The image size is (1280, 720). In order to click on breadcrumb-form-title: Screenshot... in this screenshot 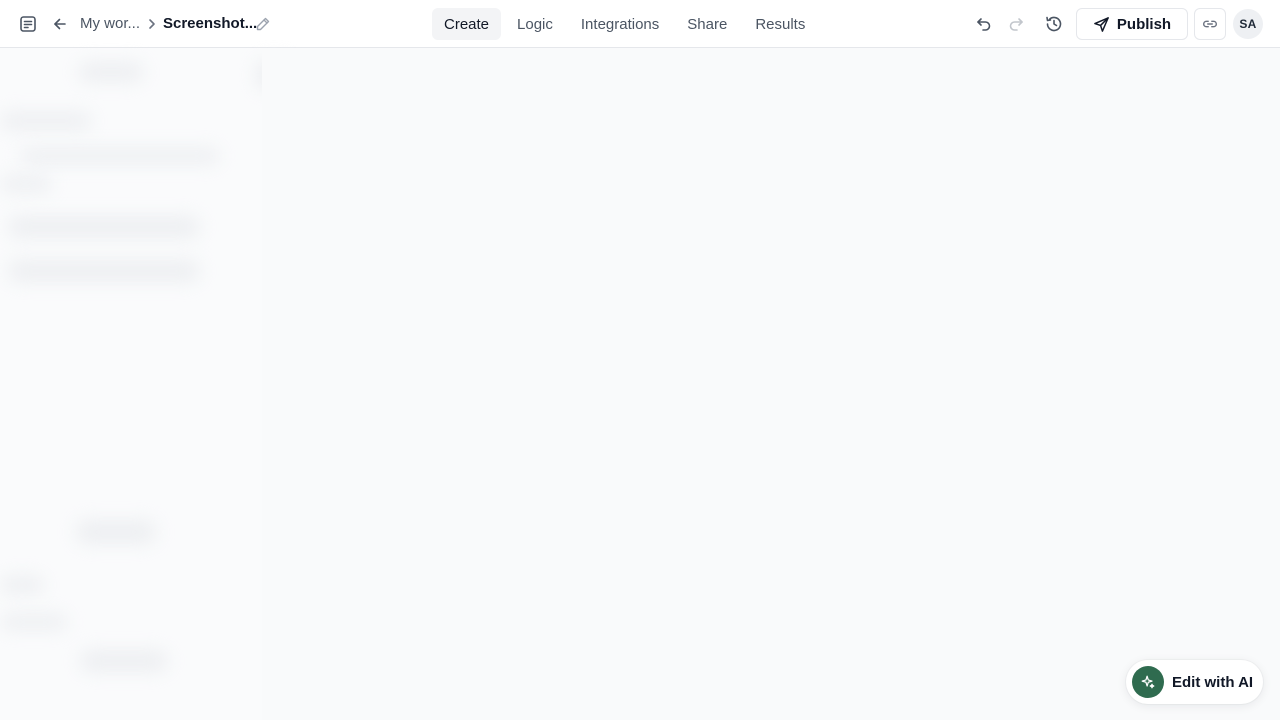, I will do `click(210, 23)`.